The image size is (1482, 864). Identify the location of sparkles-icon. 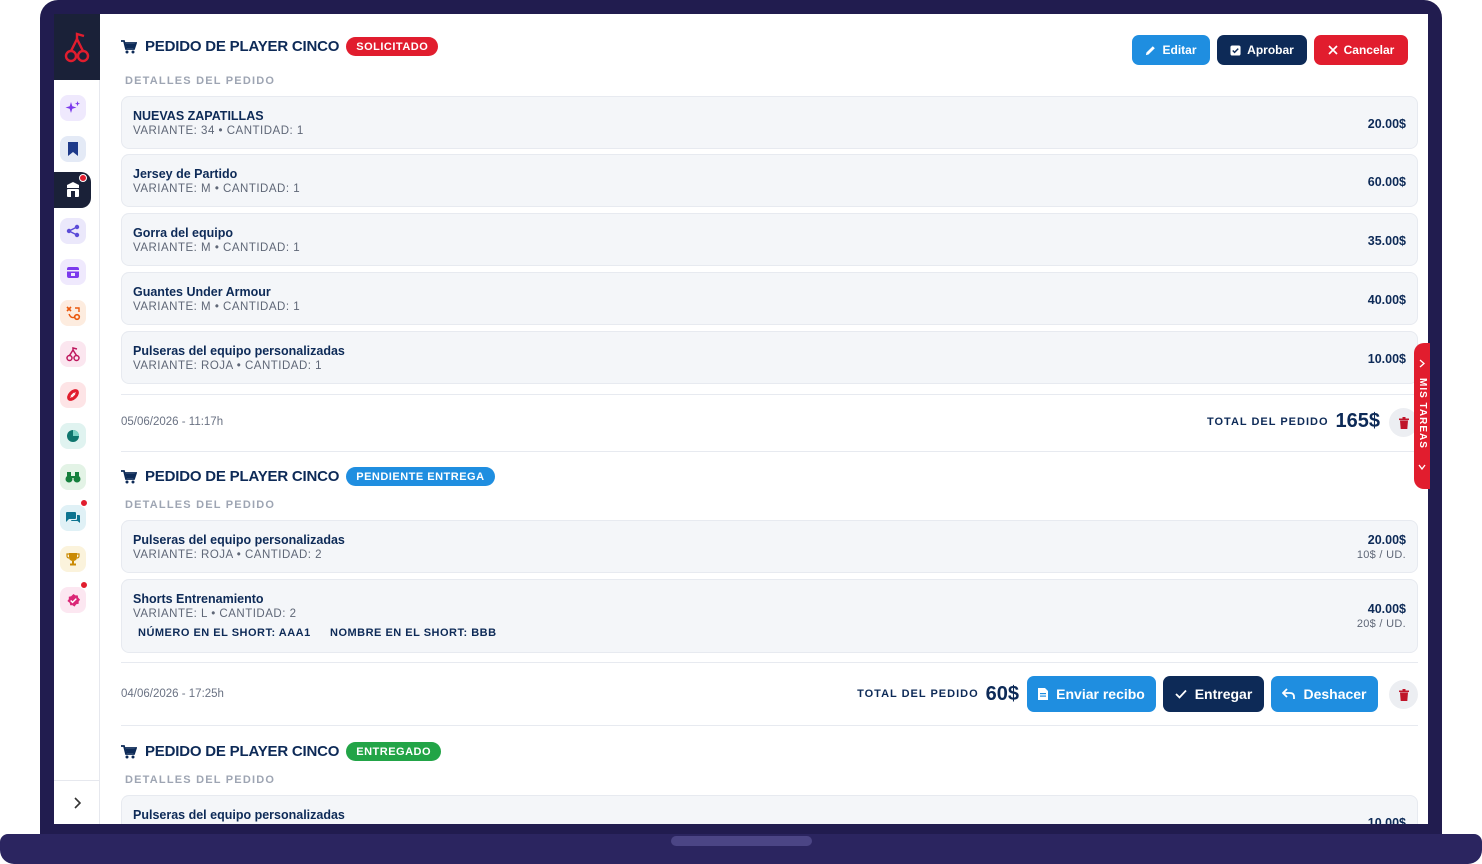
(72, 107).